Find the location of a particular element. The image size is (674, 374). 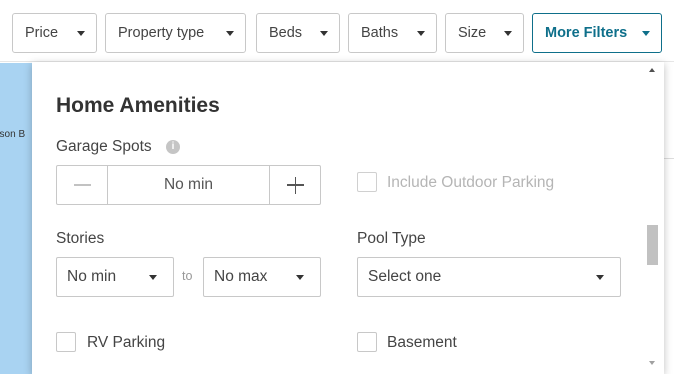

scroll-down-arrow-icon is located at coordinates (652, 363).